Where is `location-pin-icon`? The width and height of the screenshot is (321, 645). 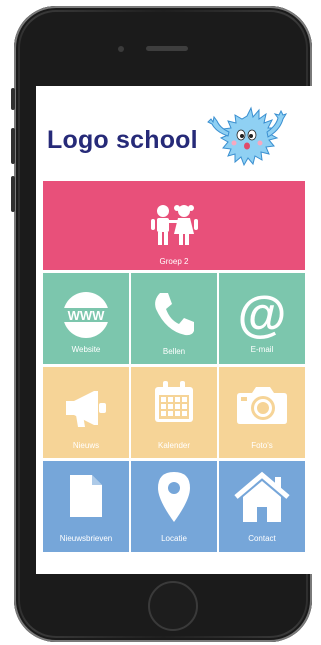
location-pin-icon is located at coordinates (174, 497).